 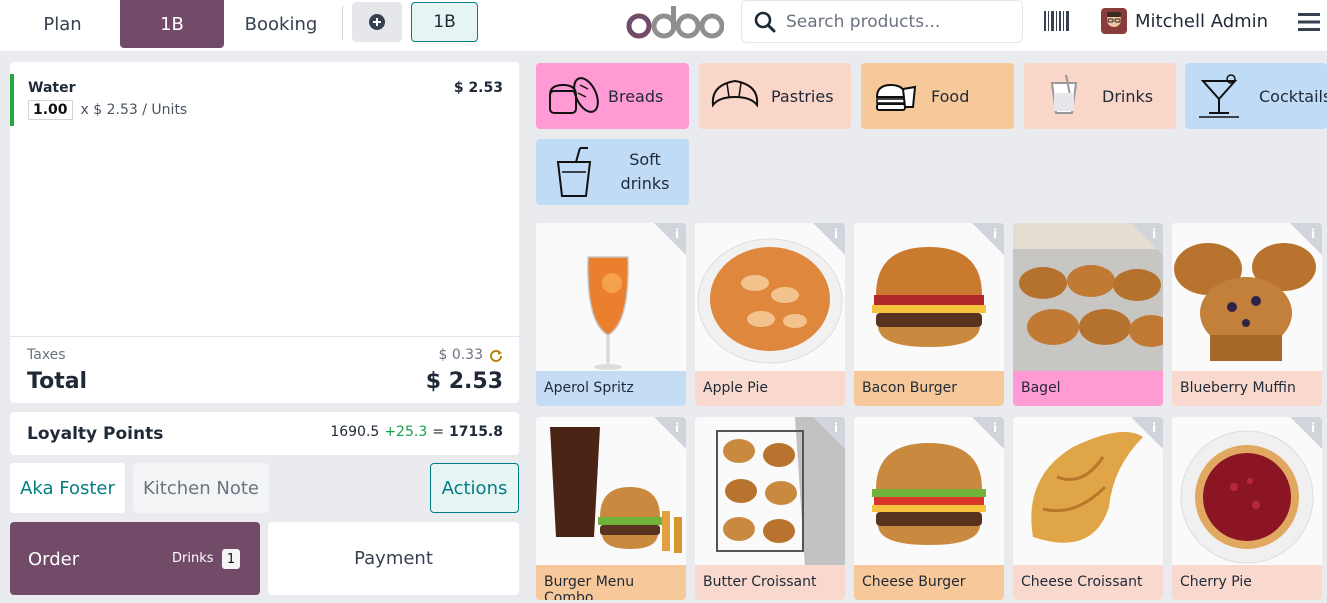 I want to click on order-category: Drinks, so click(x=193, y=558).